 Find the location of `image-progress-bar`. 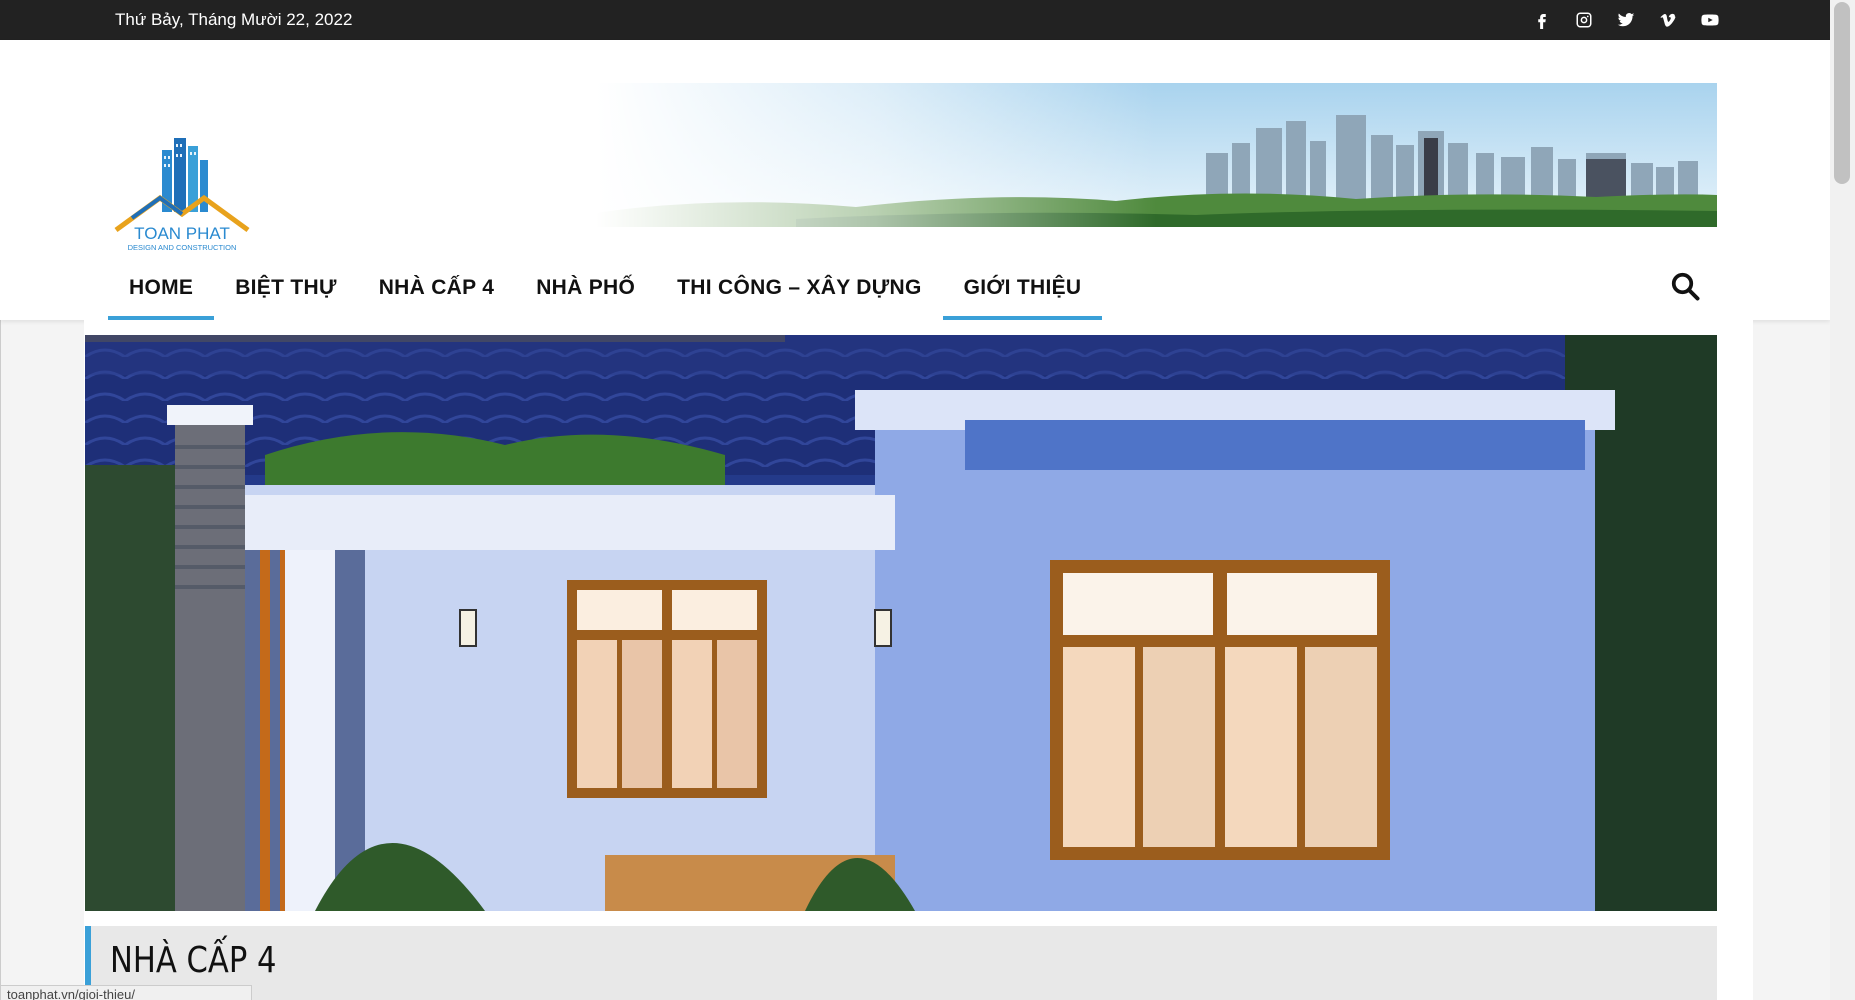

image-progress-bar is located at coordinates (435, 338).